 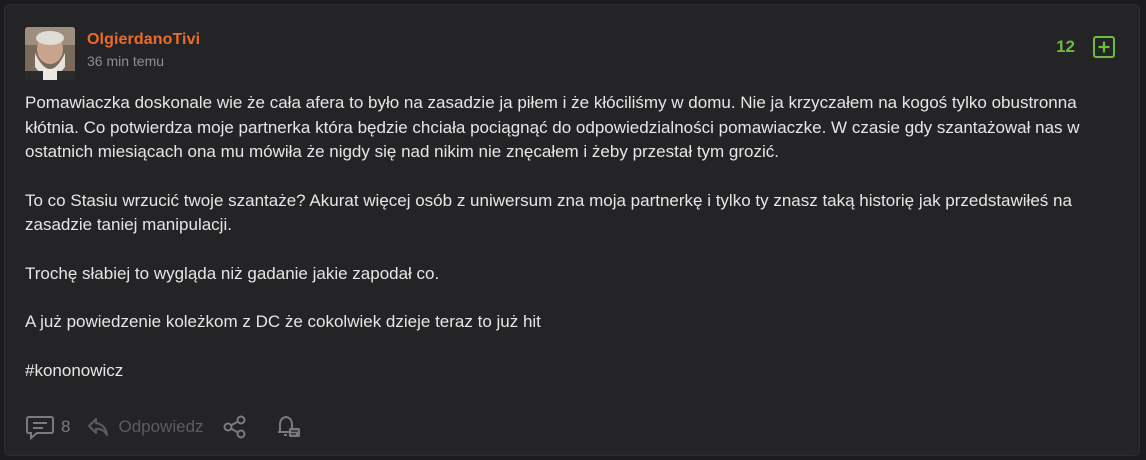 What do you see at coordinates (66, 426) in the screenshot?
I see `comments-count: 8` at bounding box center [66, 426].